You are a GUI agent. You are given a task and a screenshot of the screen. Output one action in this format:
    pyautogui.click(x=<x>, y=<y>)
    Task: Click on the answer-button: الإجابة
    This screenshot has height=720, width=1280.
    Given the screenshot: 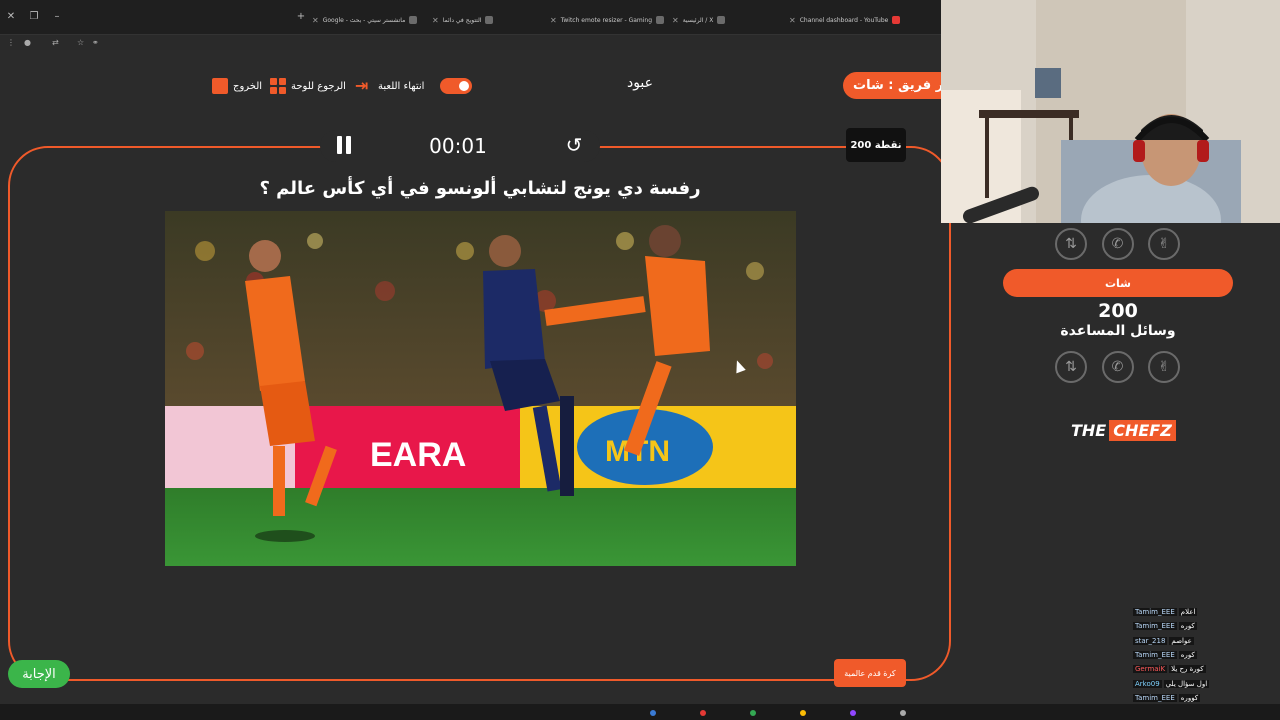 What is the action you would take?
    pyautogui.click(x=39, y=674)
    